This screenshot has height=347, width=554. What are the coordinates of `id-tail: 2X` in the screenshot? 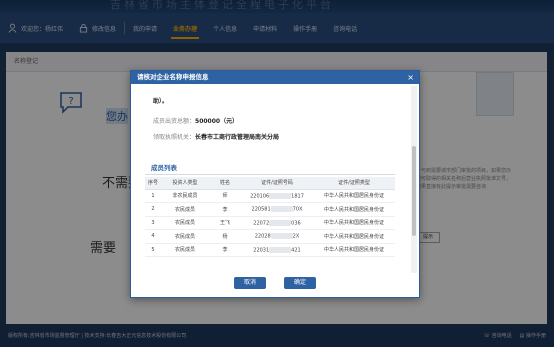 It's located at (296, 236).